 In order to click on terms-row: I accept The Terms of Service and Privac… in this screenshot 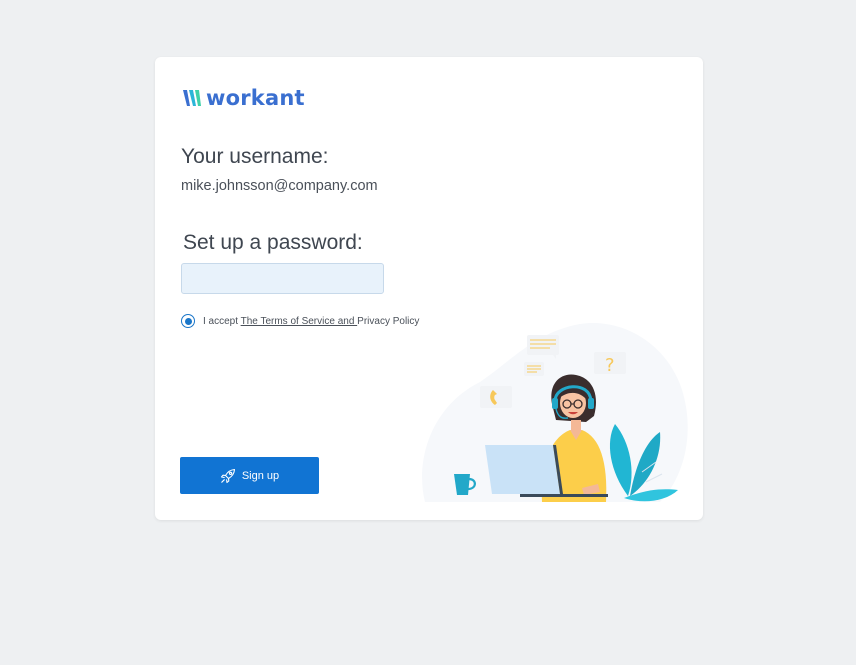, I will do `click(300, 321)`.